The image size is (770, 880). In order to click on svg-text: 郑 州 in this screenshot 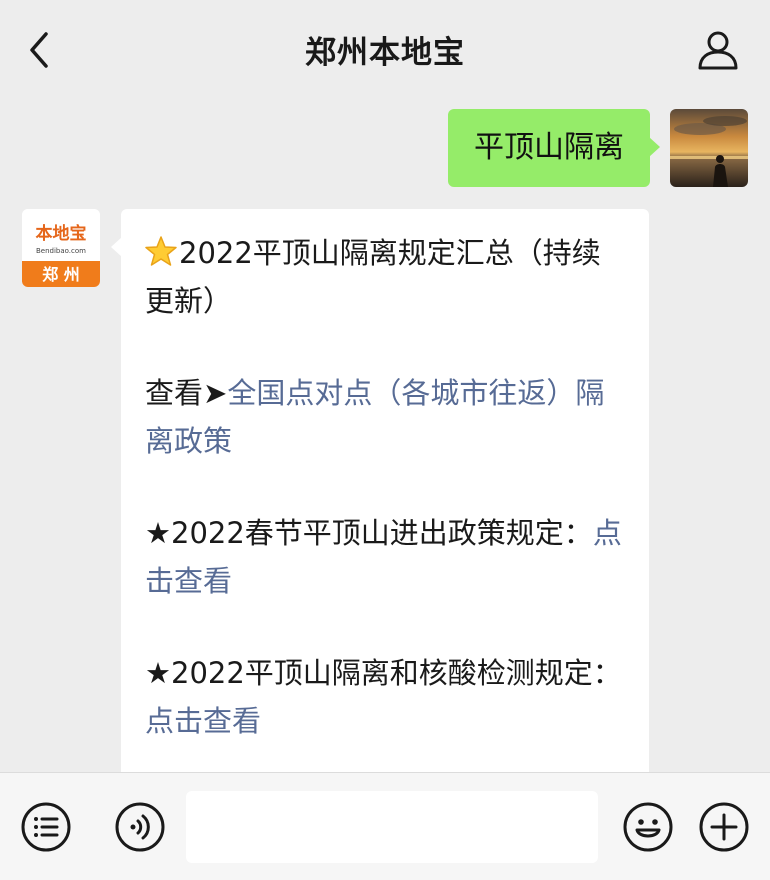, I will do `click(61, 274)`.